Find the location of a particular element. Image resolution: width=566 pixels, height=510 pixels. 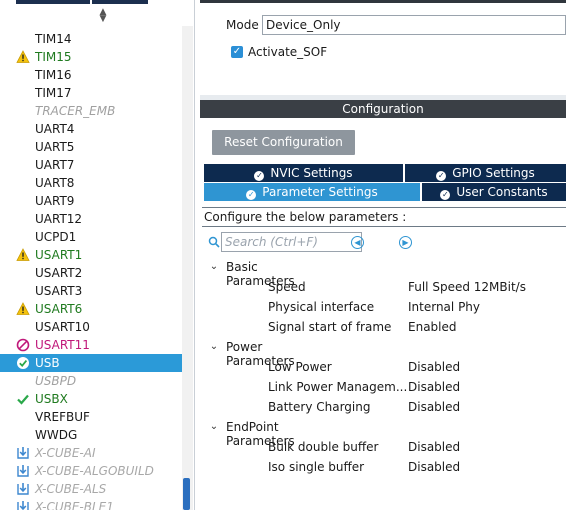

tree-item-usart11: USART11 is located at coordinates (91, 345).